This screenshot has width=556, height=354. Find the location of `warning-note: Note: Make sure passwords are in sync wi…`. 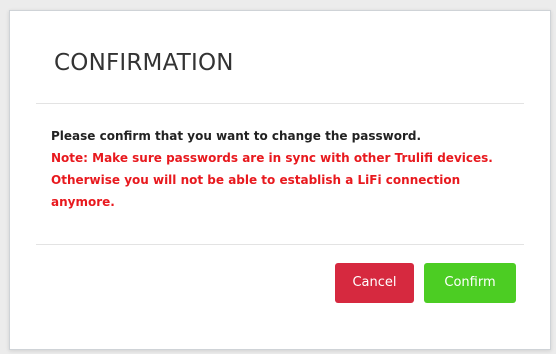

warning-note: Note: Make sure passwords are in sync wi… is located at coordinates (272, 180).